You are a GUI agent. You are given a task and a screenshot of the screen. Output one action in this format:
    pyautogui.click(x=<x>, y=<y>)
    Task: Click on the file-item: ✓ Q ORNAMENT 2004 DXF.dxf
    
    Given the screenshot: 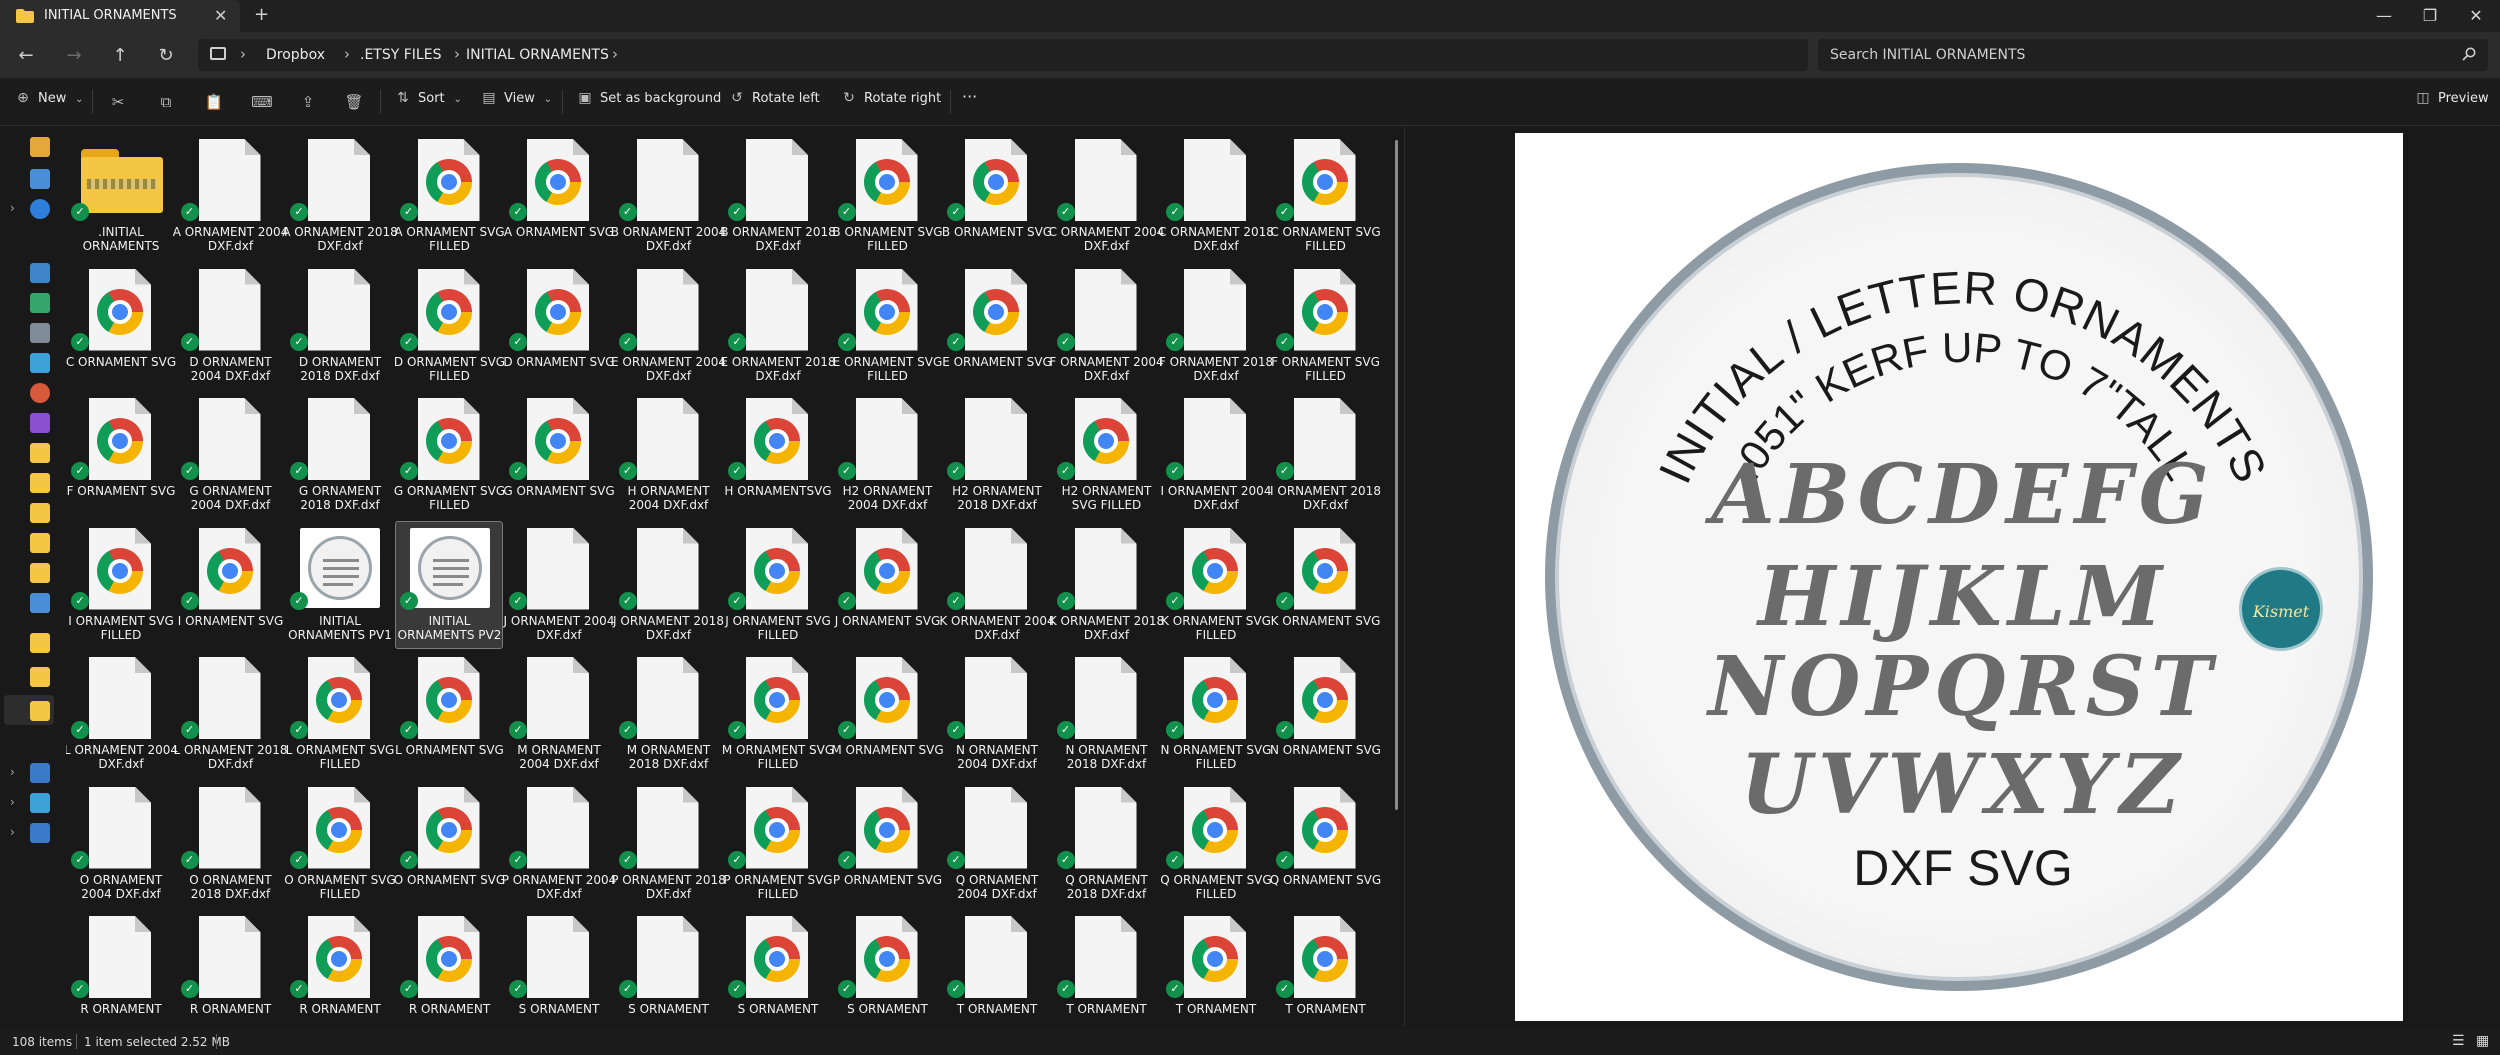 What is the action you would take?
    pyautogui.click(x=996, y=844)
    